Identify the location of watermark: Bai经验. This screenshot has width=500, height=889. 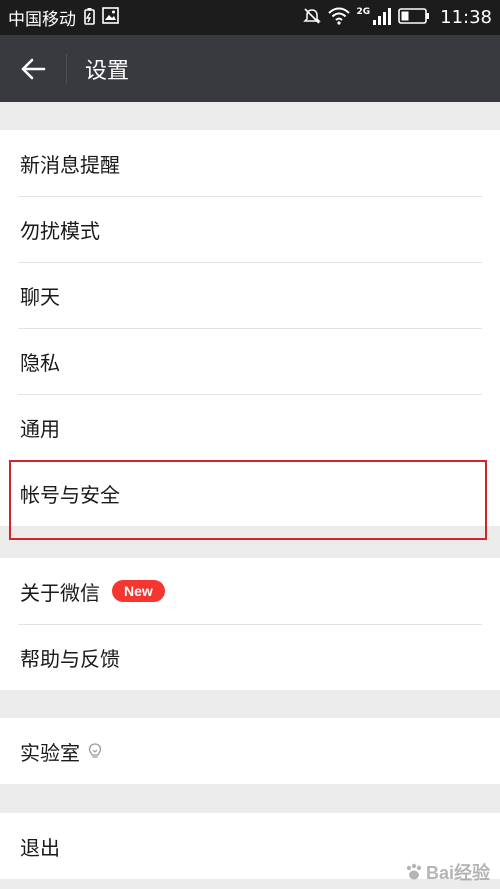
(447, 872).